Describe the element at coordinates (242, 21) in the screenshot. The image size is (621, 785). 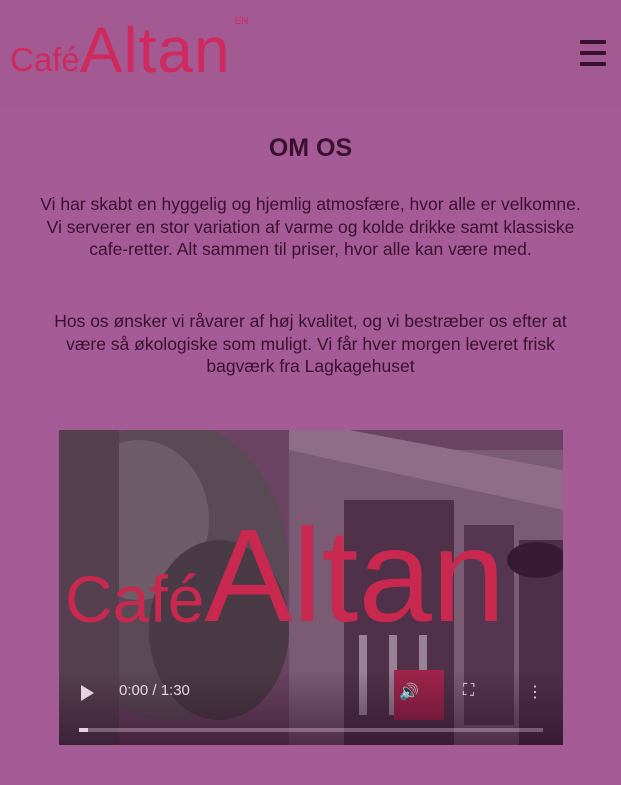
I see `language-switch-link: EN` at that location.